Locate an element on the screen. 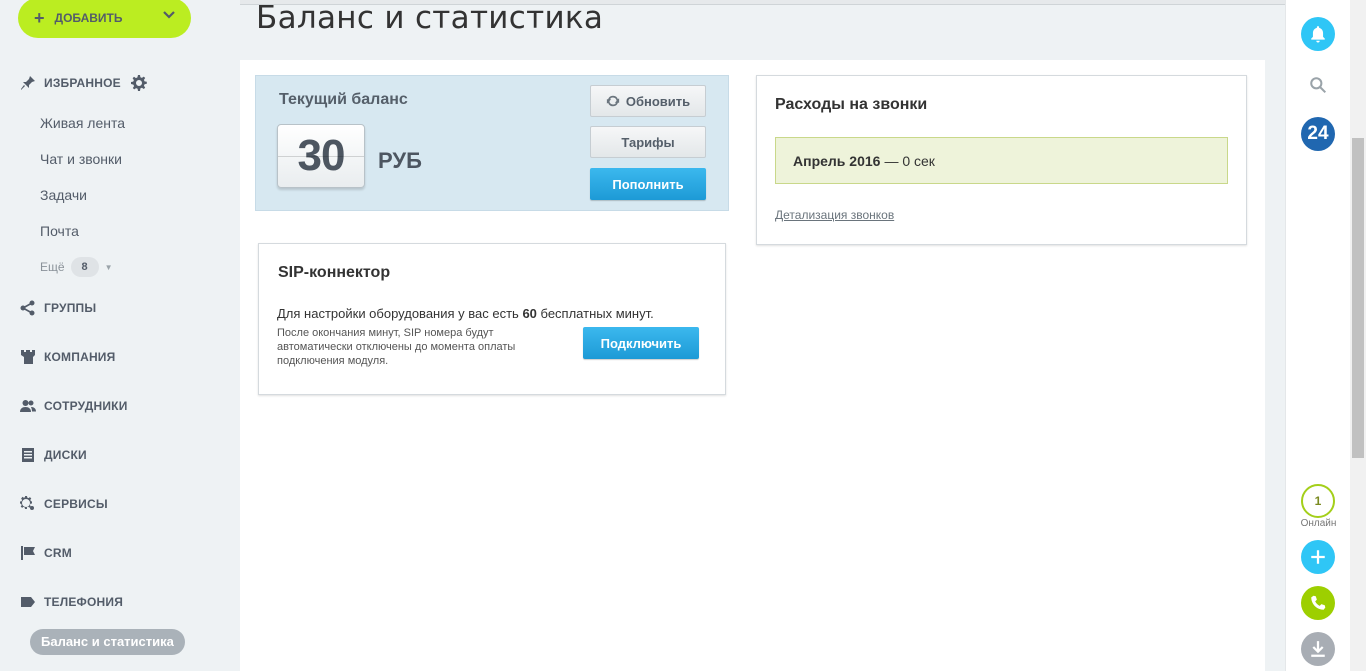 The width and height of the screenshot is (1366, 671). add-button-label: ДОБАВИТЬ is located at coordinates (88, 18).